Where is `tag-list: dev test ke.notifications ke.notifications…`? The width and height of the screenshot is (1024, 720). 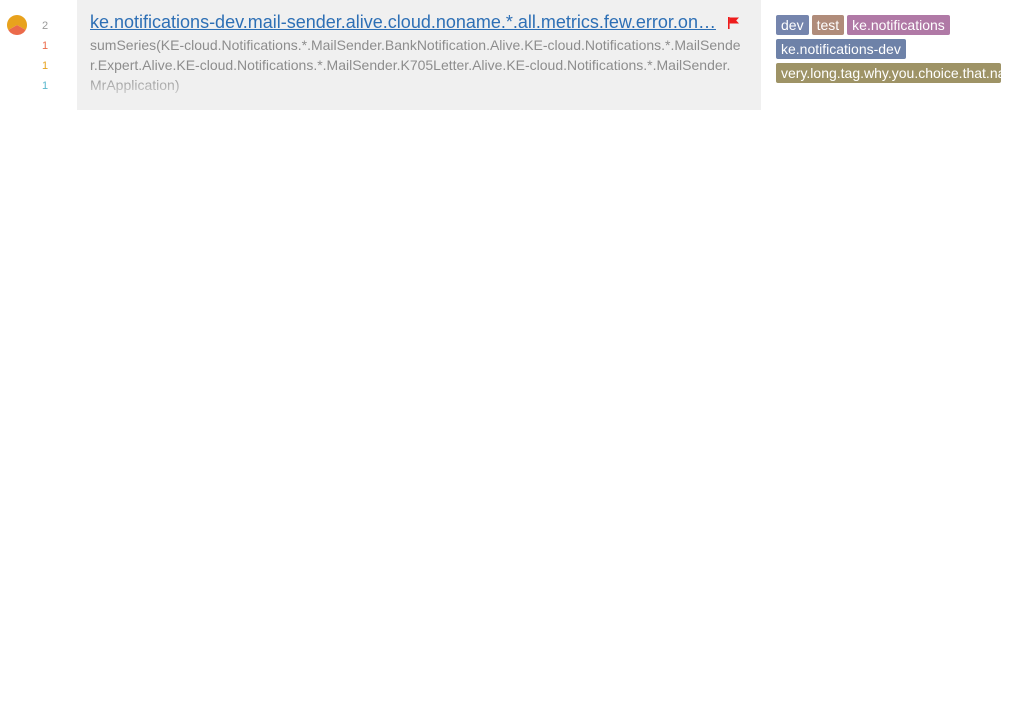 tag-list: dev test ke.notifications ke.notifications… is located at coordinates (889, 51).